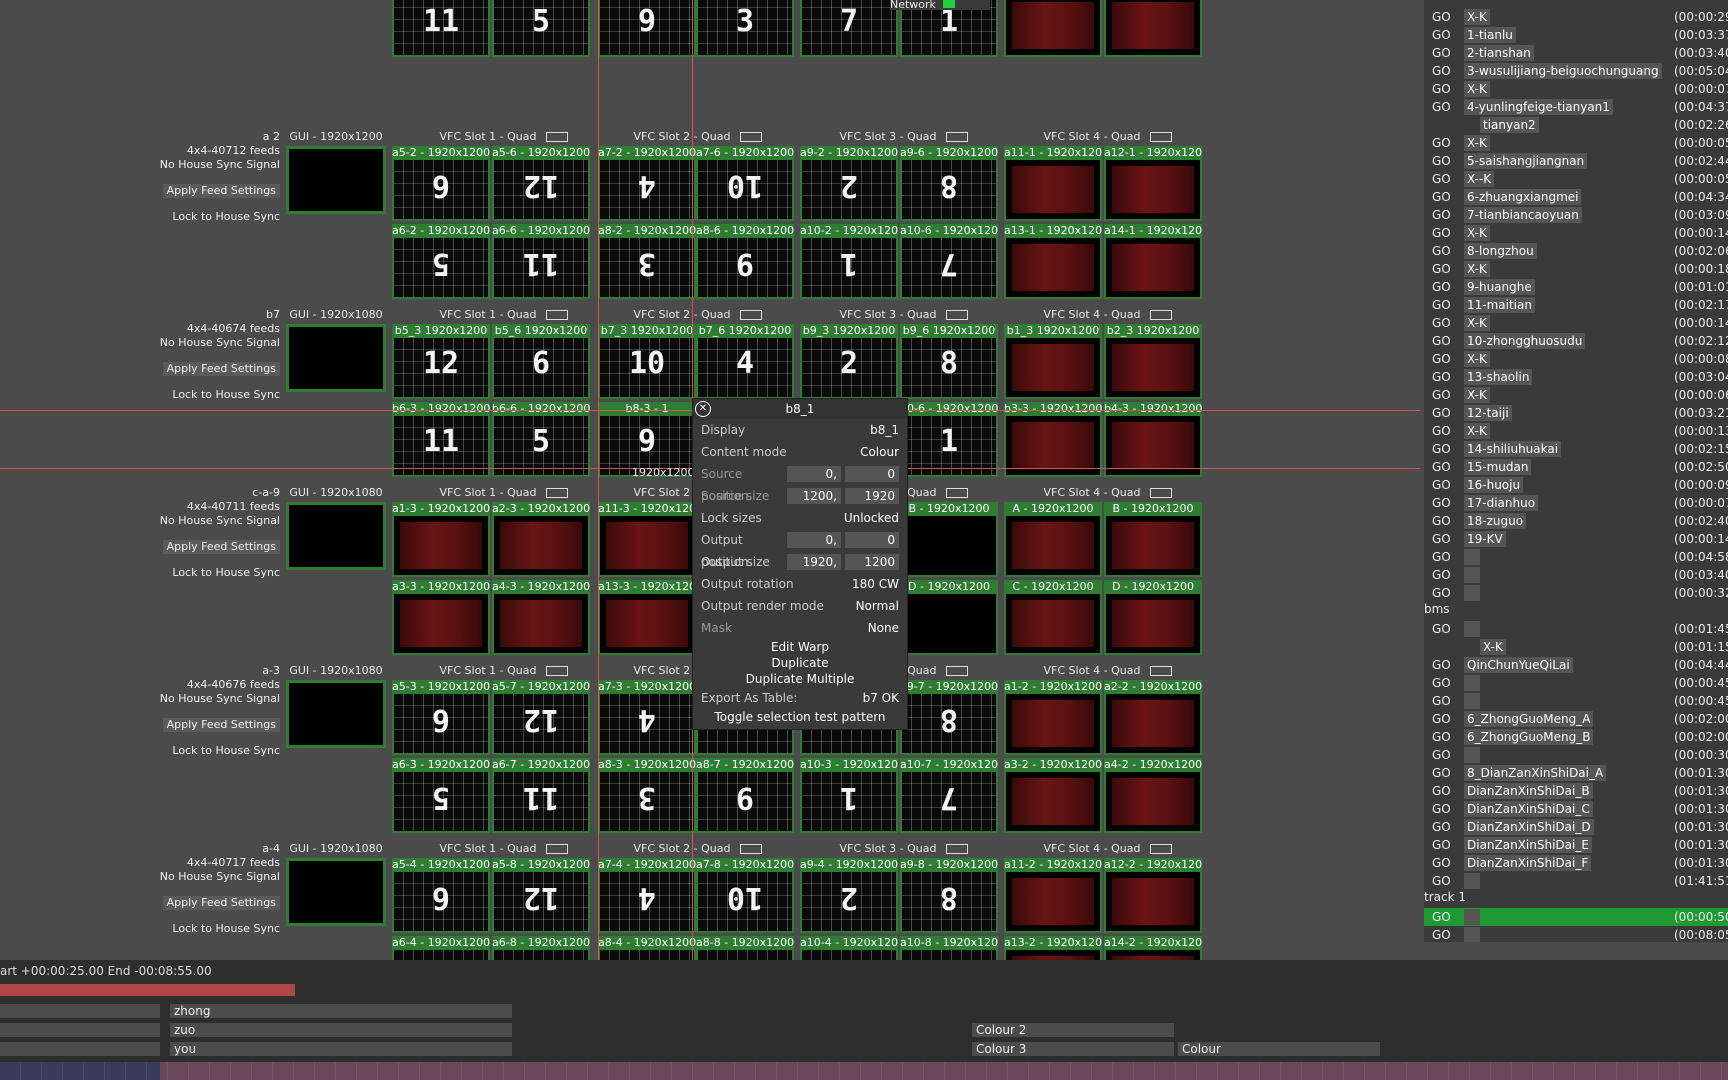 This screenshot has height=1080, width=1728. What do you see at coordinates (1518, 665) in the screenshot?
I see `cue-name: QinChunYueQiLai` at bounding box center [1518, 665].